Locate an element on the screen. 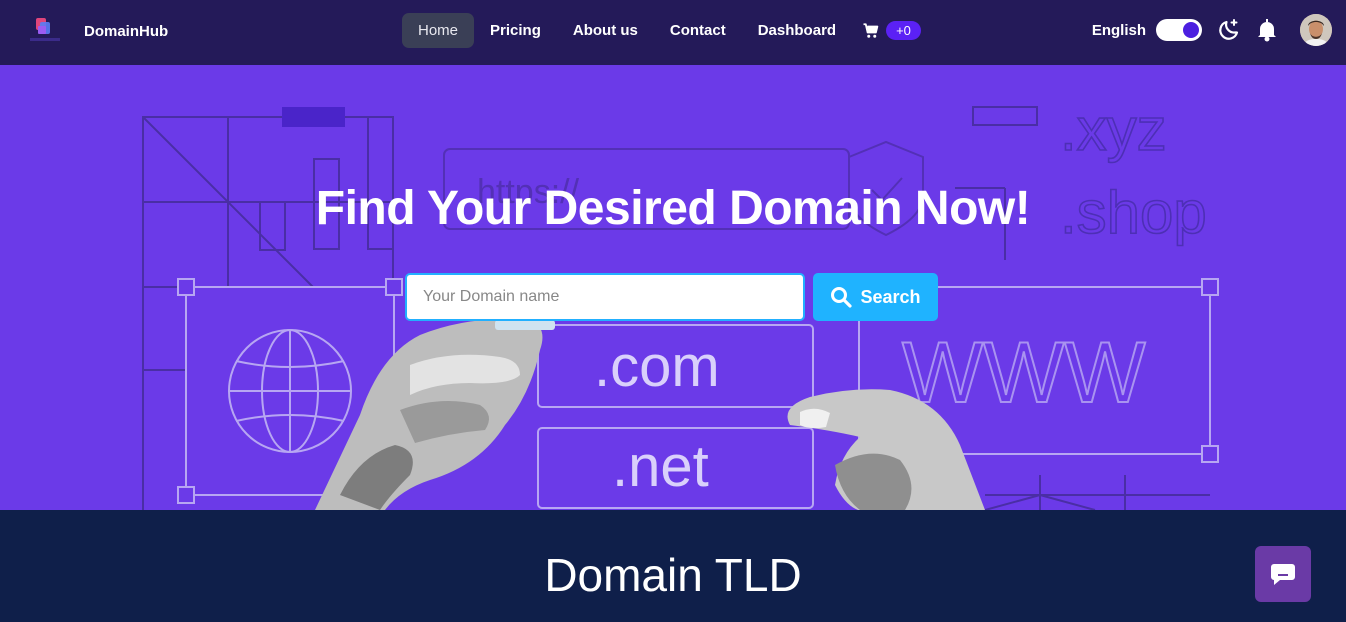  avatar-image is located at coordinates (1316, 30).